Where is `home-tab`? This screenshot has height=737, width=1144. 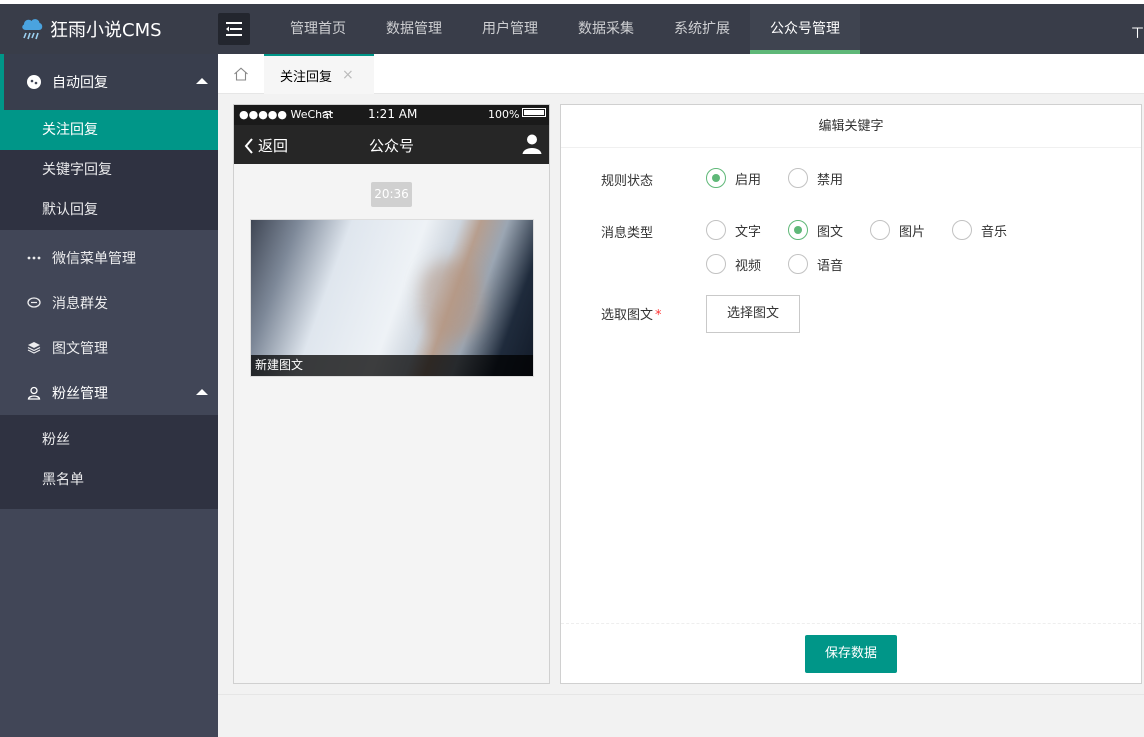
home-tab is located at coordinates (241, 74).